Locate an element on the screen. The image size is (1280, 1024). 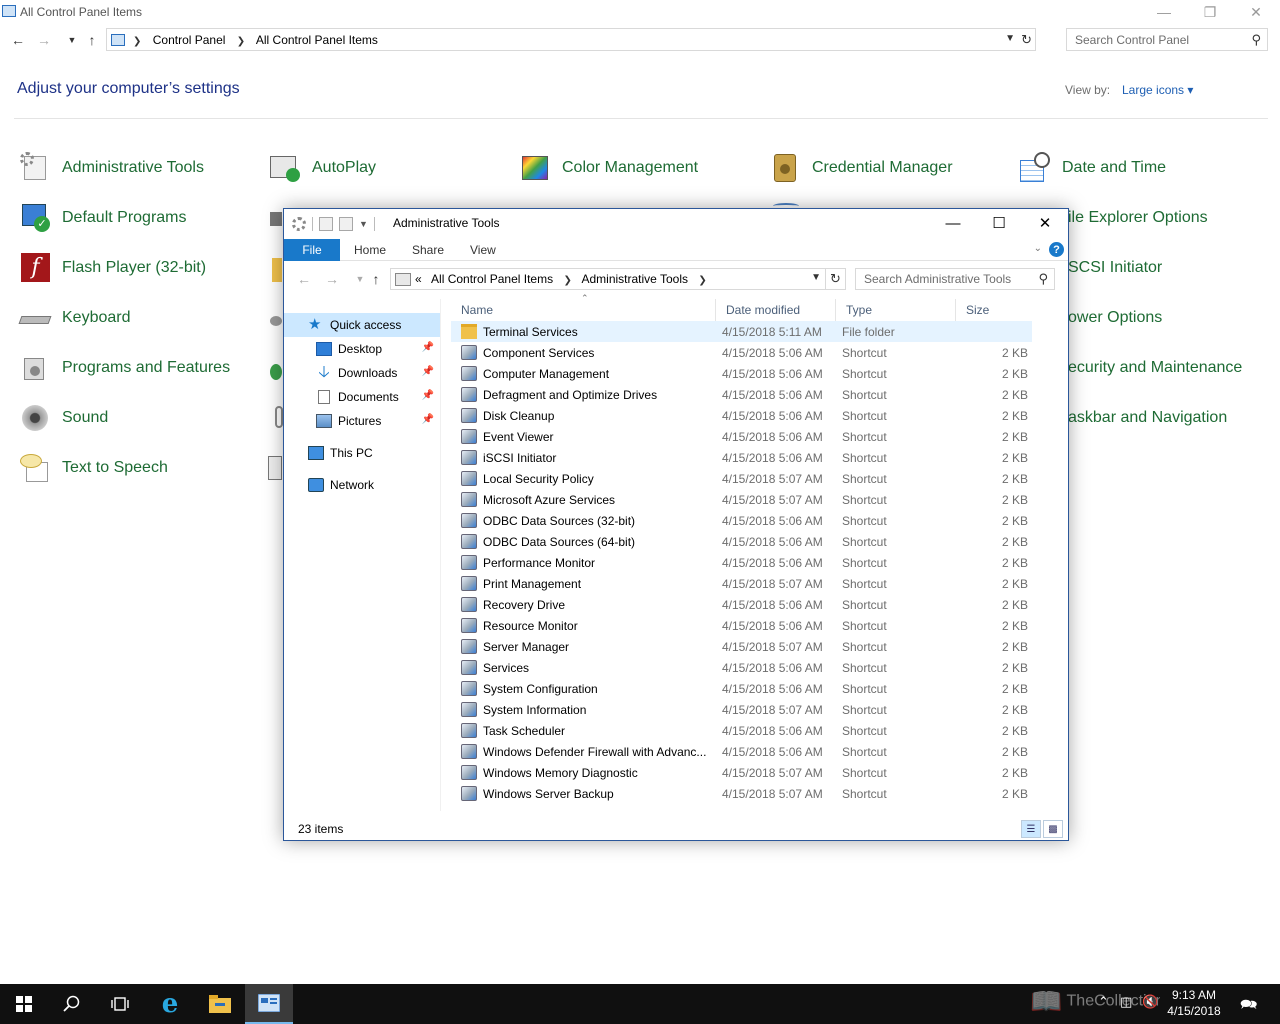
refresh-icon: ↻ is located at coordinates (1026, 40).